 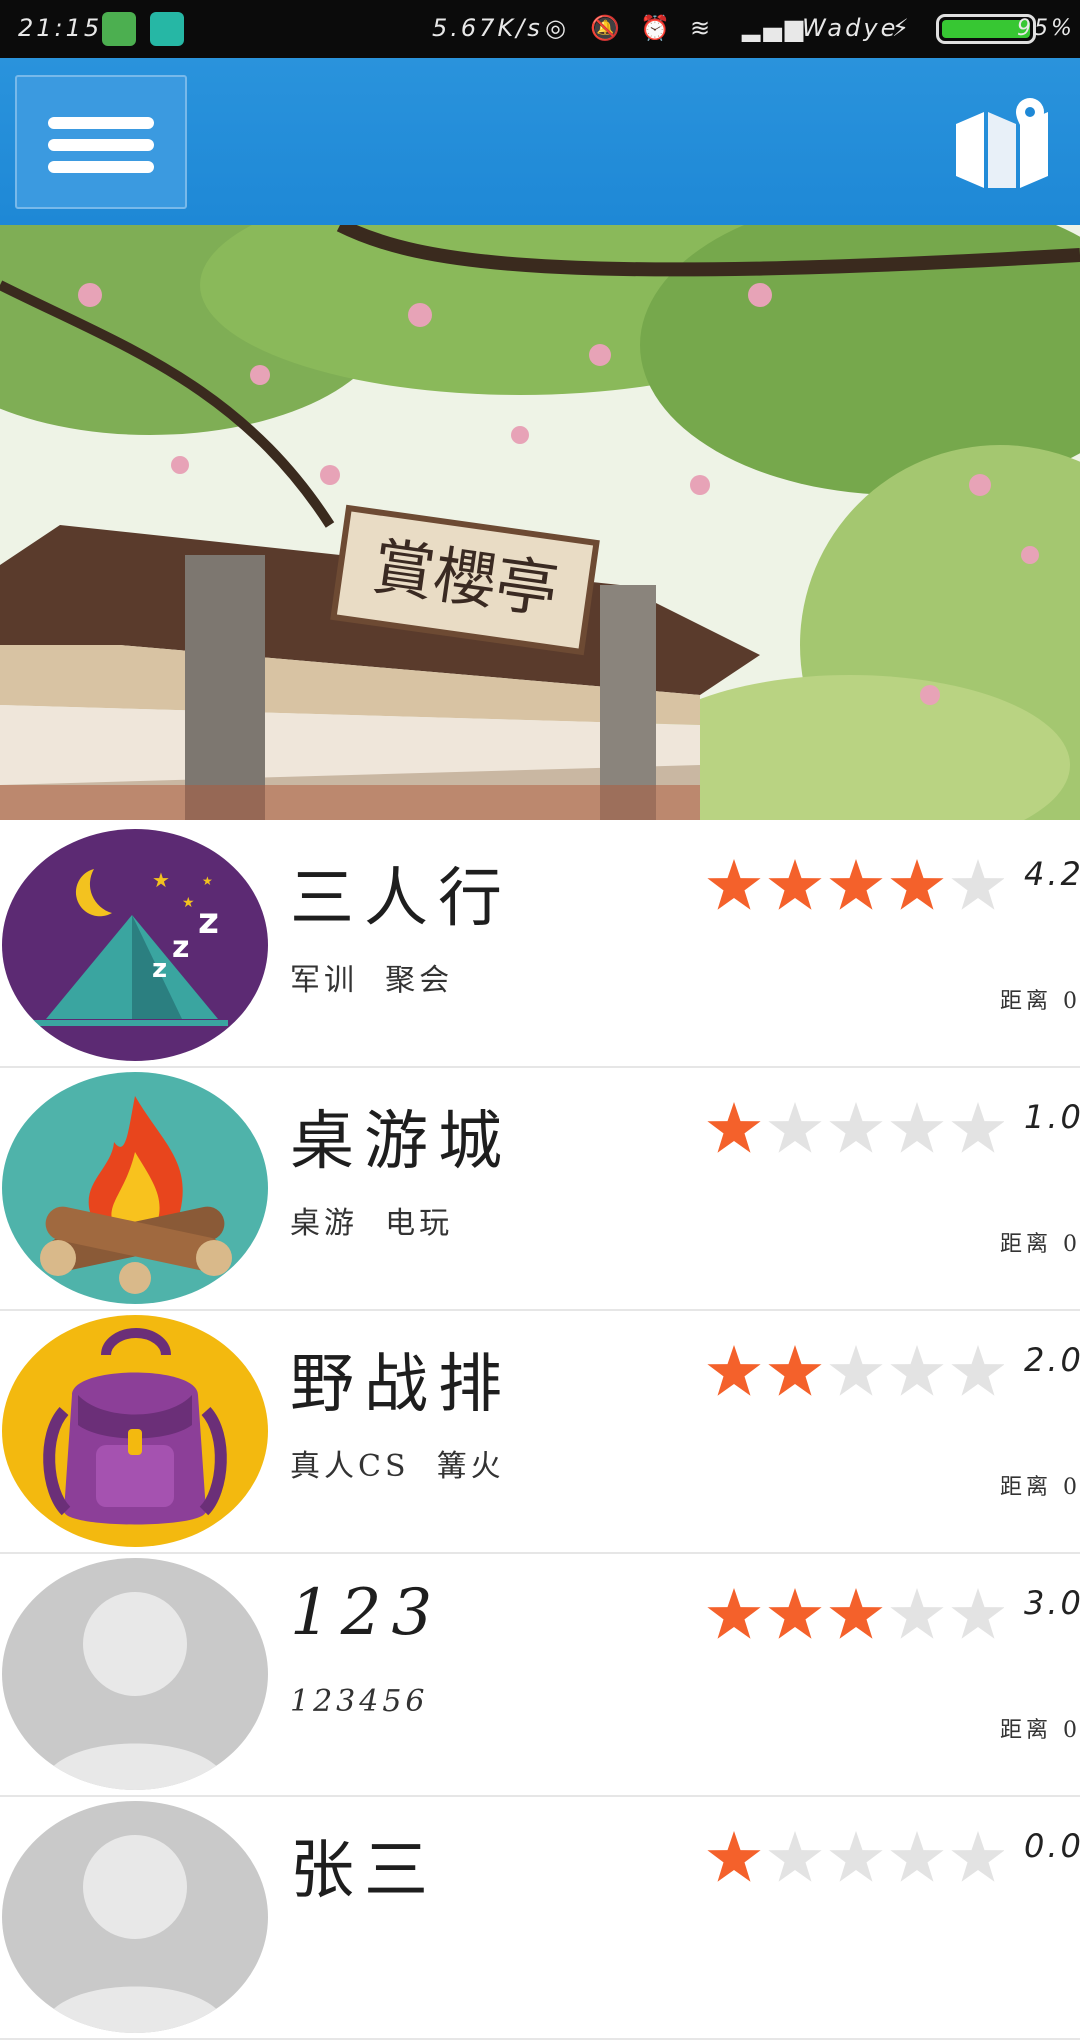 I want to click on silent-icon: 🔕, so click(x=606, y=28).